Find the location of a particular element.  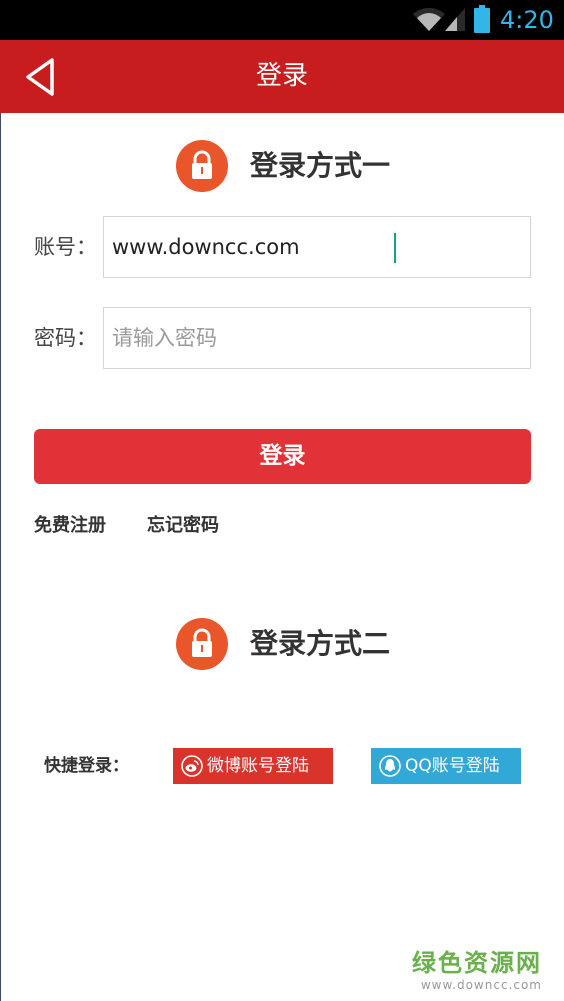

account-label: 账号： is located at coordinates (65, 247).